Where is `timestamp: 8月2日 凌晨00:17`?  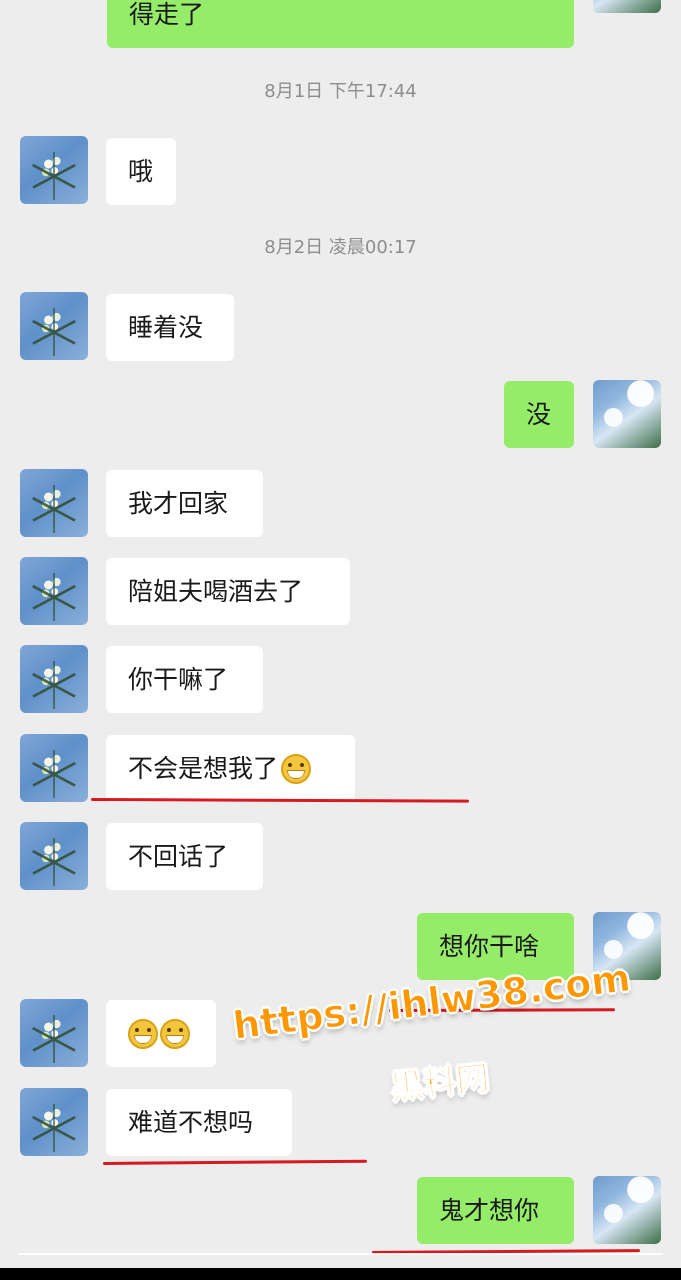
timestamp: 8月2日 凌晨00:17 is located at coordinates (340, 247).